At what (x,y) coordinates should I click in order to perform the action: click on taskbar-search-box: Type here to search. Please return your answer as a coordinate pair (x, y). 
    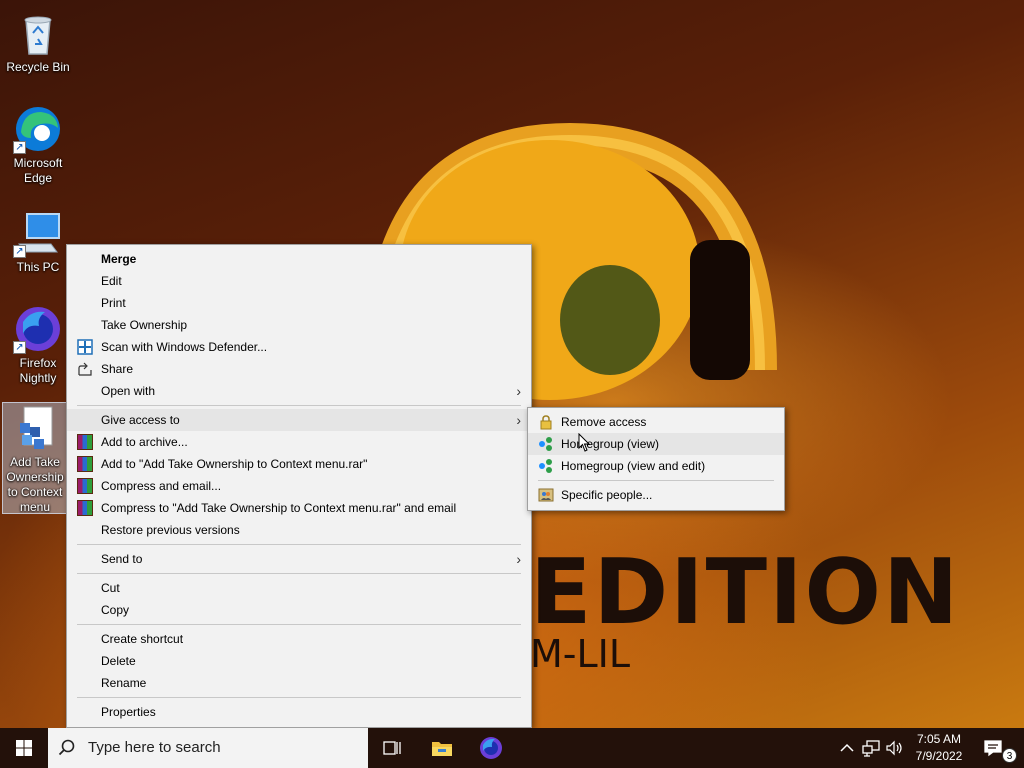
    Looking at the image, I should click on (208, 748).